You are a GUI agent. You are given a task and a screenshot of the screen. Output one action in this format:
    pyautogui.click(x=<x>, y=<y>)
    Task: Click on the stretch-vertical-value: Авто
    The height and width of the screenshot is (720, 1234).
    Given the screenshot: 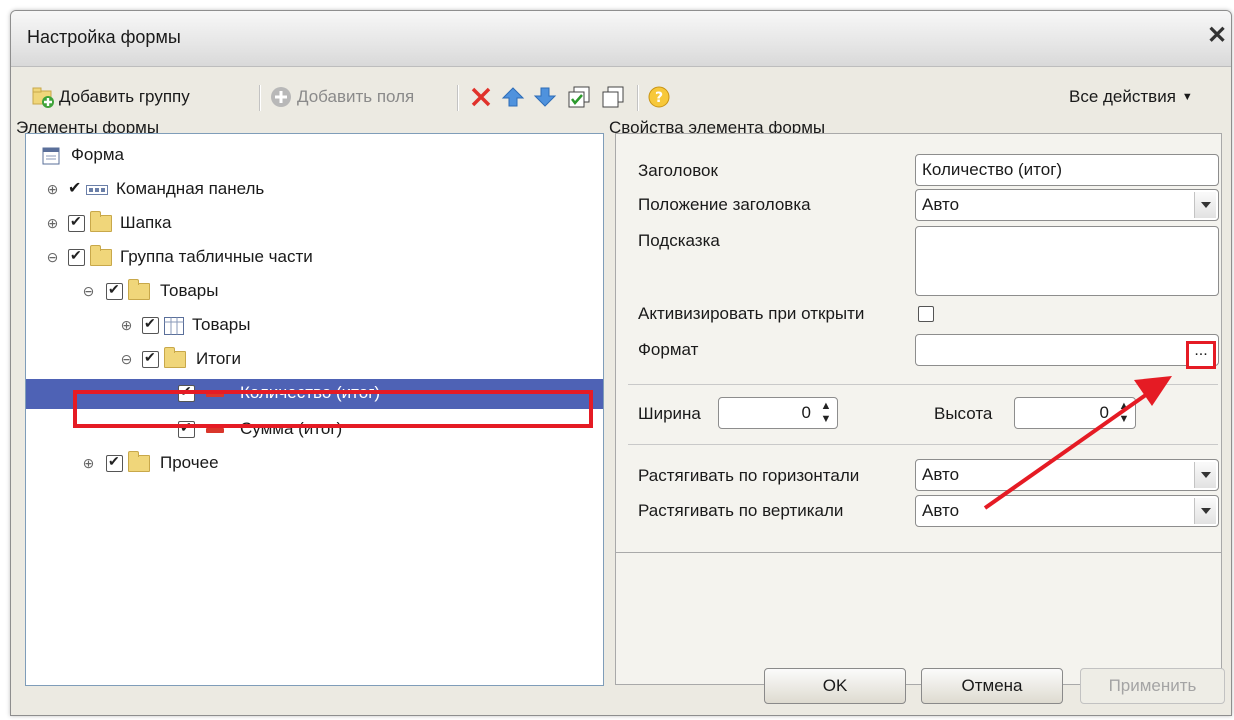 What is the action you would take?
    pyautogui.click(x=941, y=510)
    